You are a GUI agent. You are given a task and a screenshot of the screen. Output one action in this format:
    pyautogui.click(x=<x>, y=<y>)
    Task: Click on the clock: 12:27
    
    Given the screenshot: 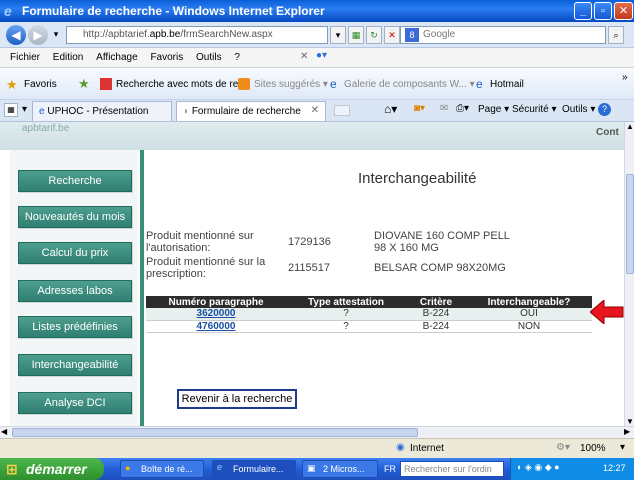 What is the action you would take?
    pyautogui.click(x=614, y=468)
    